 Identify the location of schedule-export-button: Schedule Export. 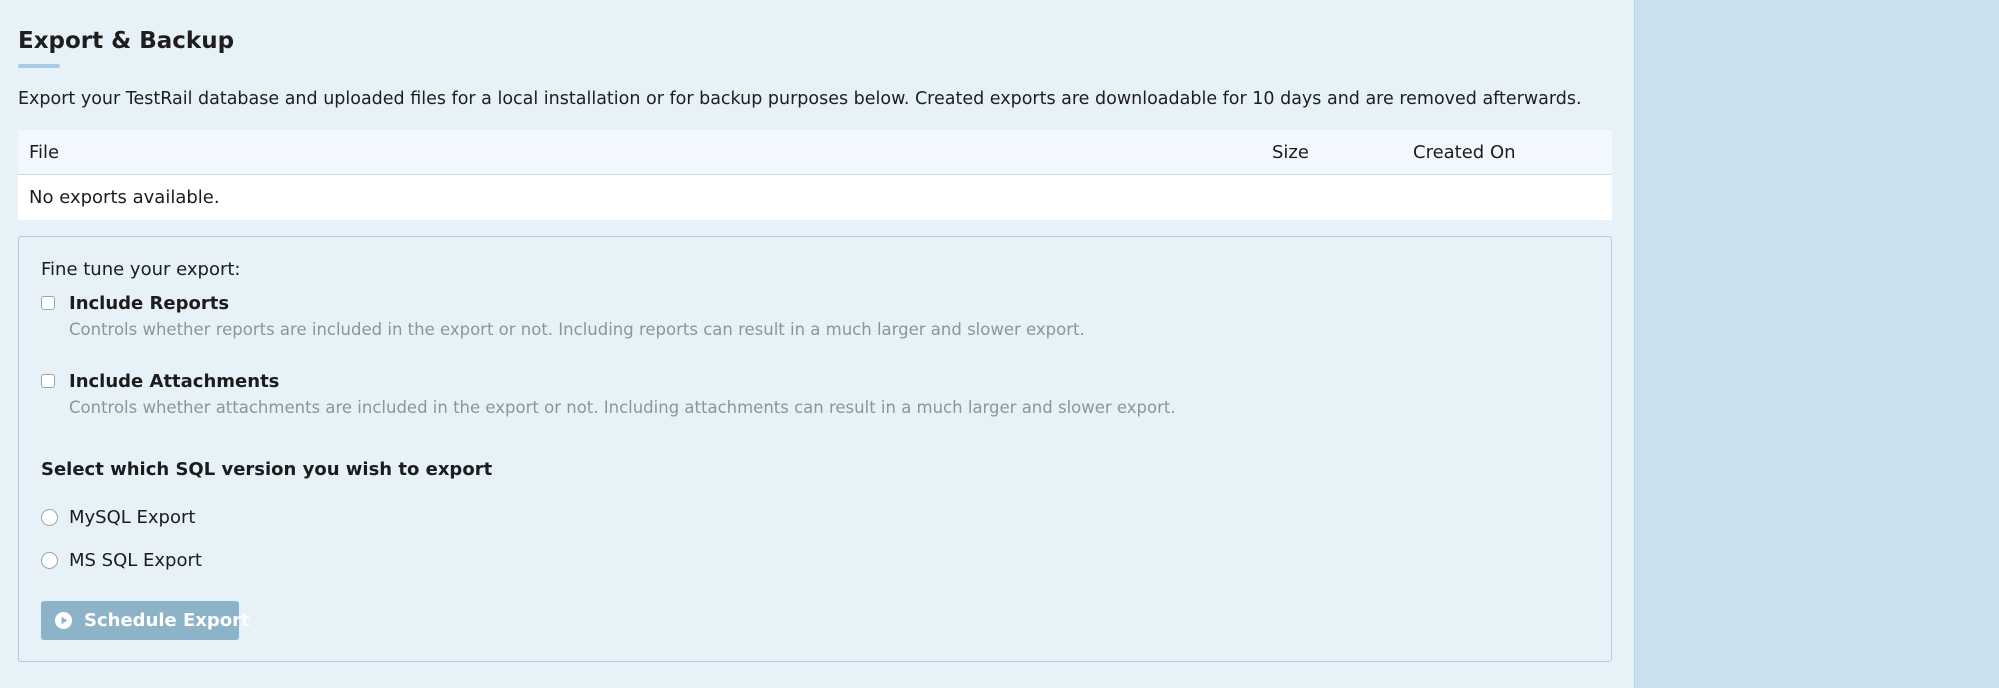
(145, 620).